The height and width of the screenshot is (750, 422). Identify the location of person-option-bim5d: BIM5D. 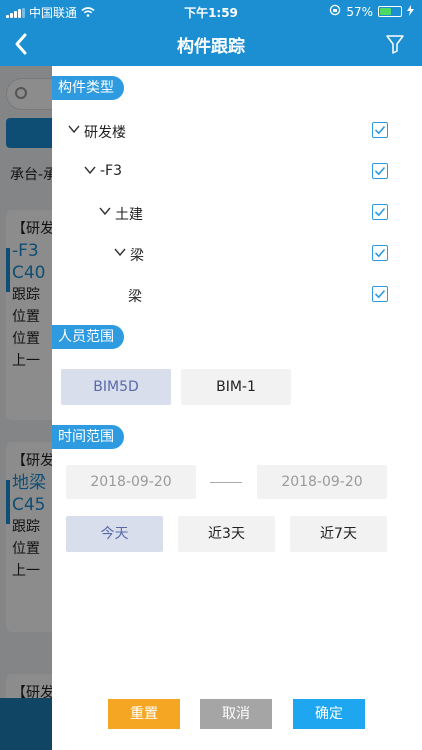
(116, 387).